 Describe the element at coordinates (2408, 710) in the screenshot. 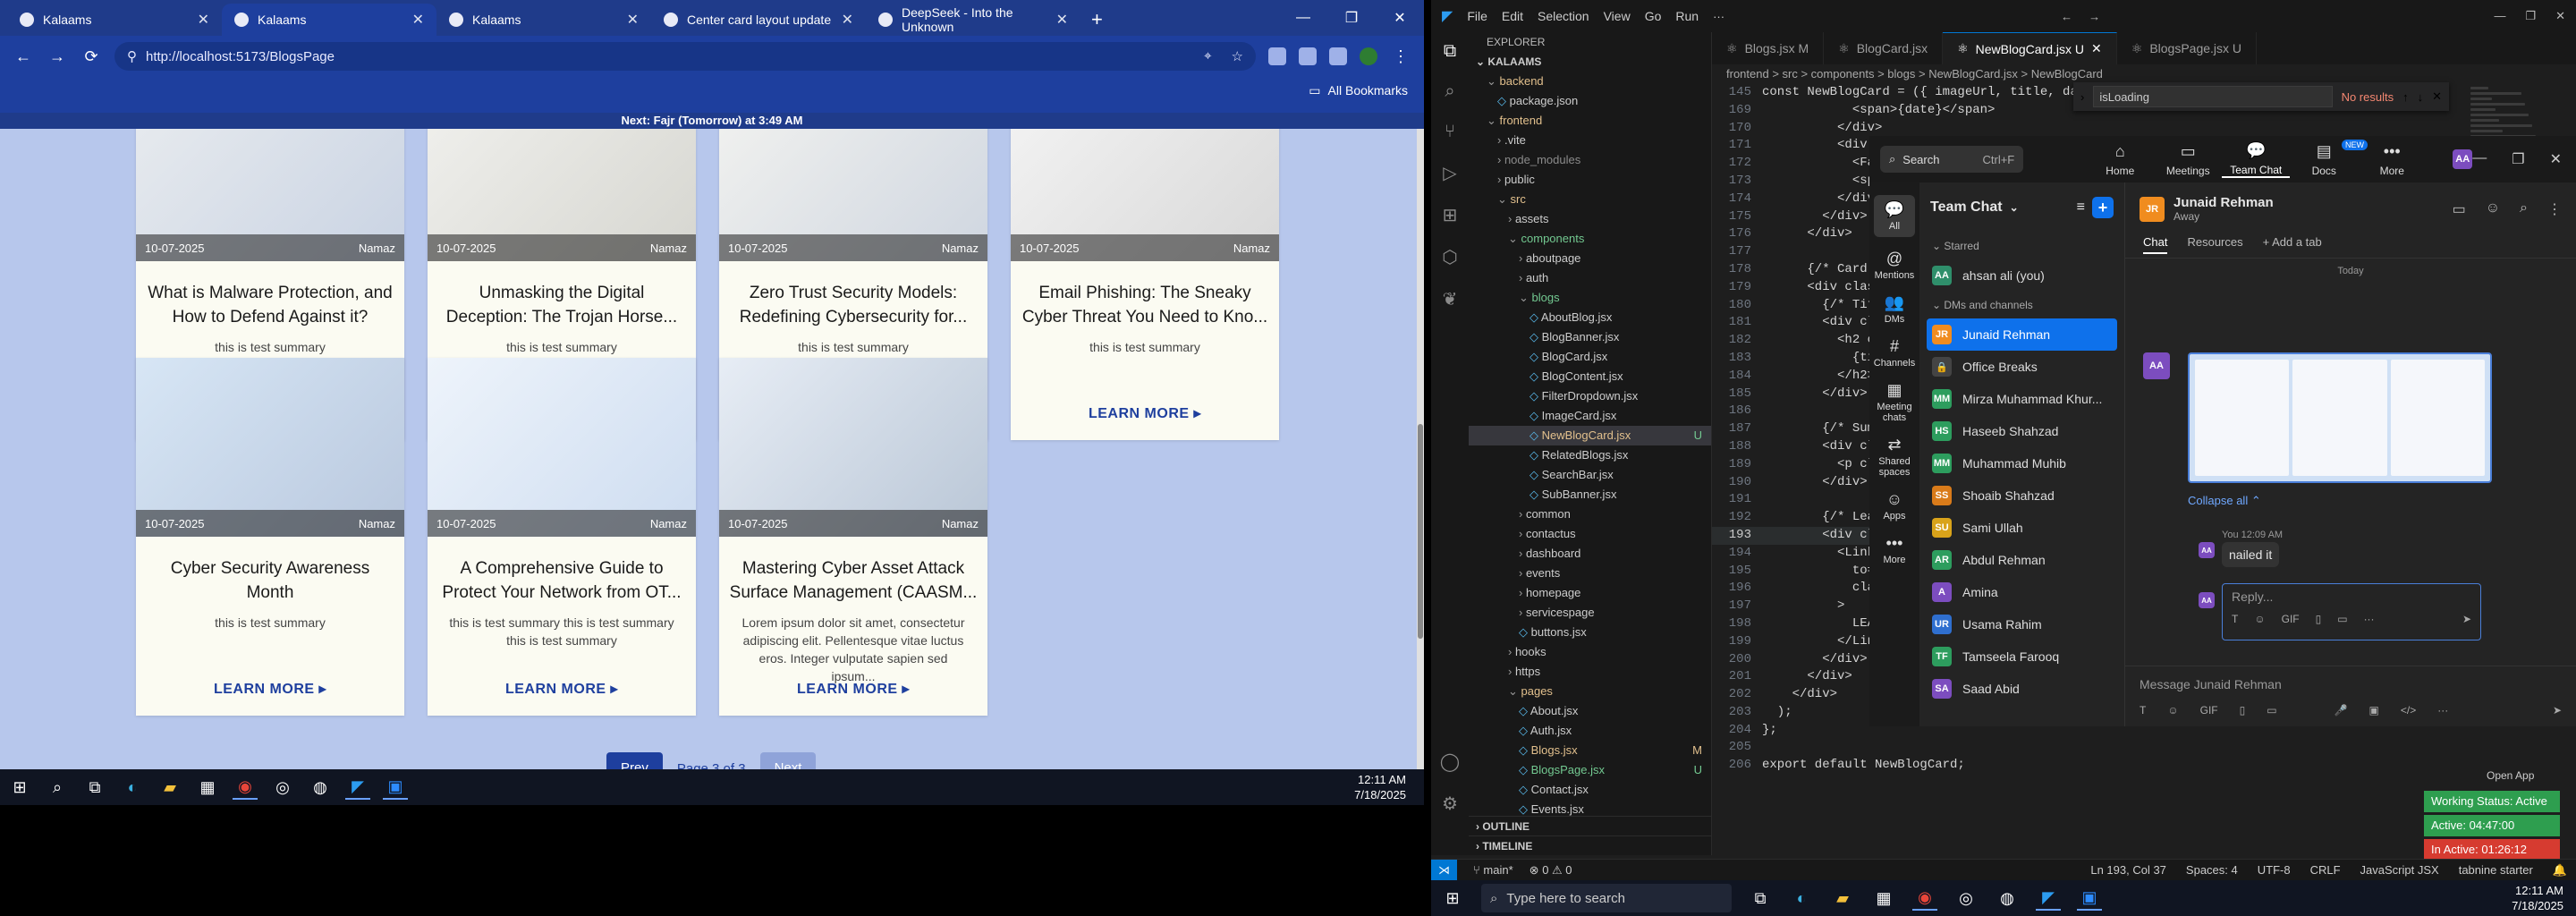

I see `code-icon: </>` at that location.